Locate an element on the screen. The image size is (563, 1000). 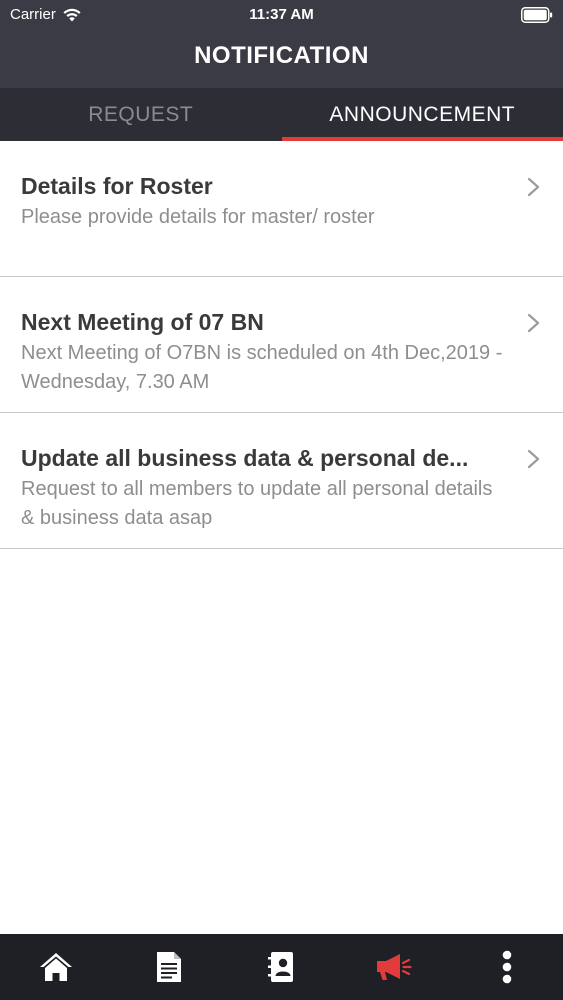
tabbar-documents is located at coordinates (169, 967).